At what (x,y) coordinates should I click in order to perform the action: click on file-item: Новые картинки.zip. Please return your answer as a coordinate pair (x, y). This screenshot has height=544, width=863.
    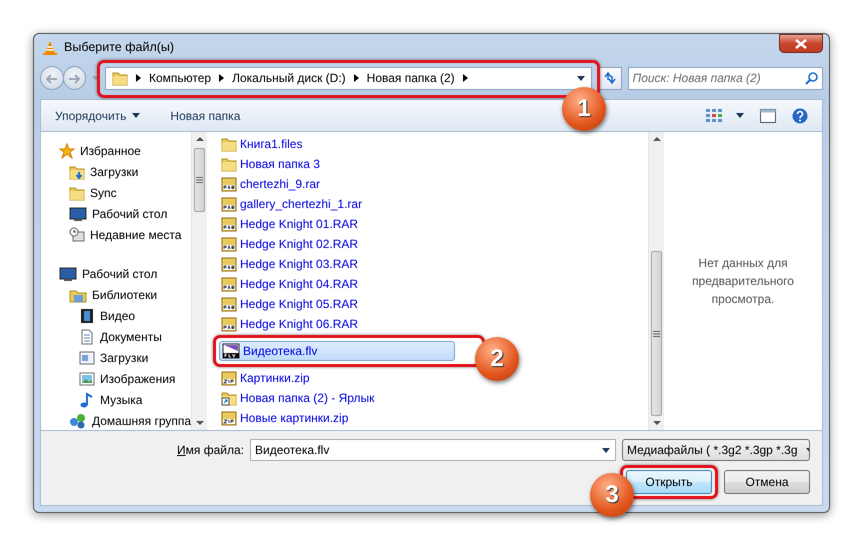
    Looking at the image, I should click on (283, 418).